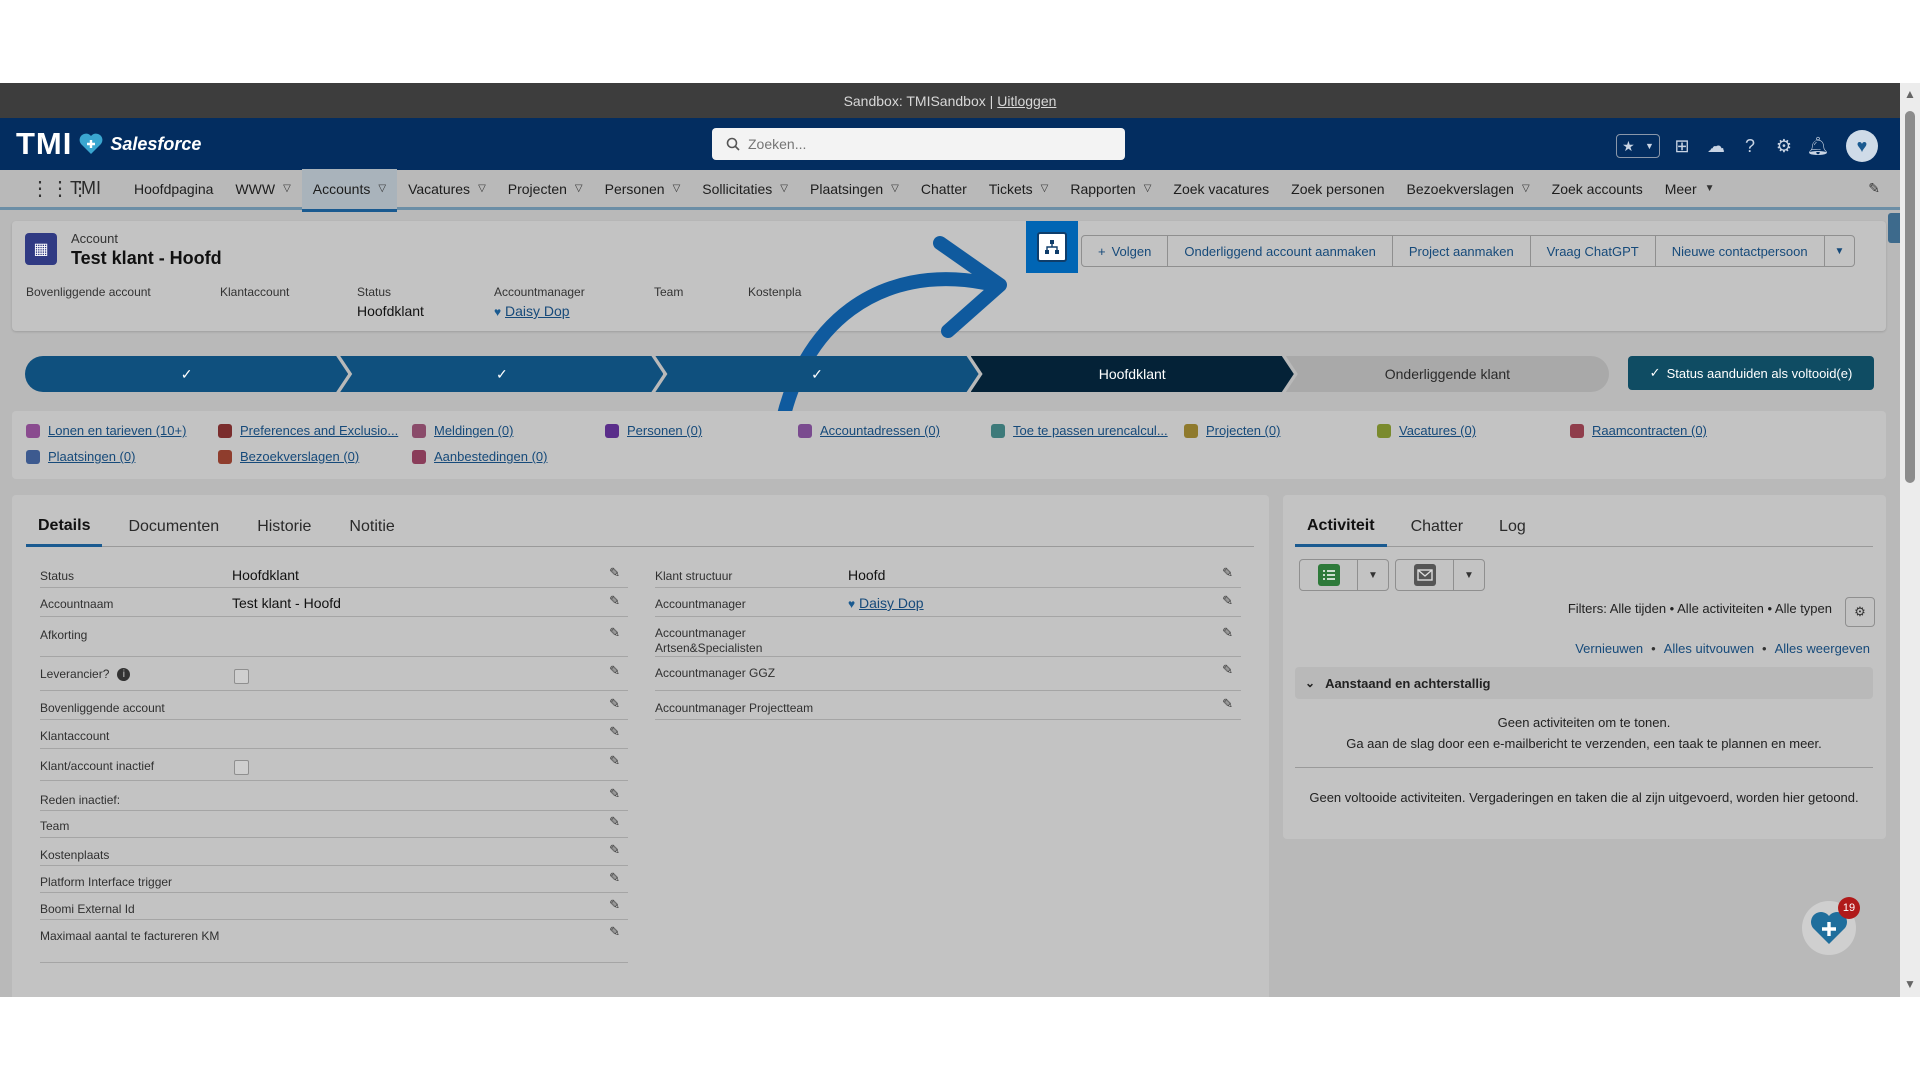 This screenshot has width=1920, height=1080. I want to click on search-input, so click(928, 144).